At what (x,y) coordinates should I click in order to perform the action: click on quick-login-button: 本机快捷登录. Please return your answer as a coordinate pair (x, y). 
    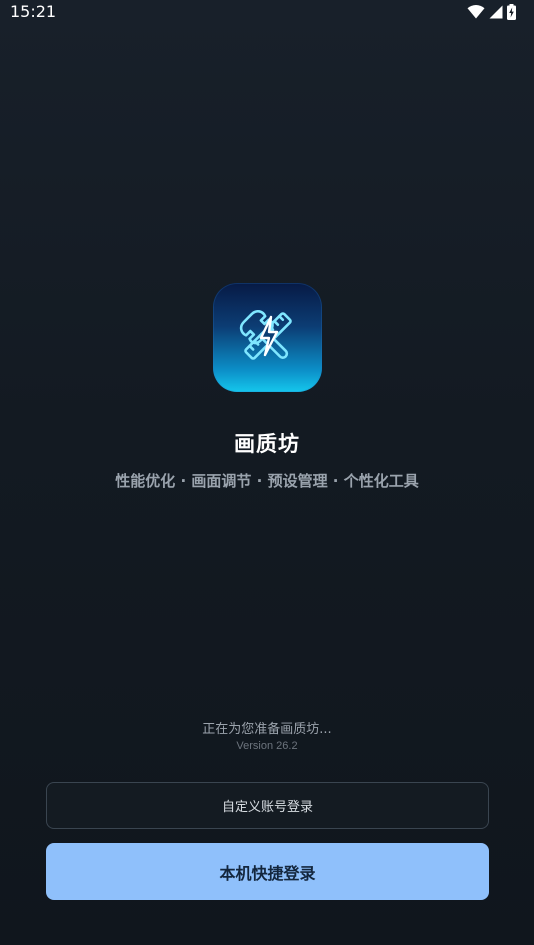
    Looking at the image, I should click on (267, 871).